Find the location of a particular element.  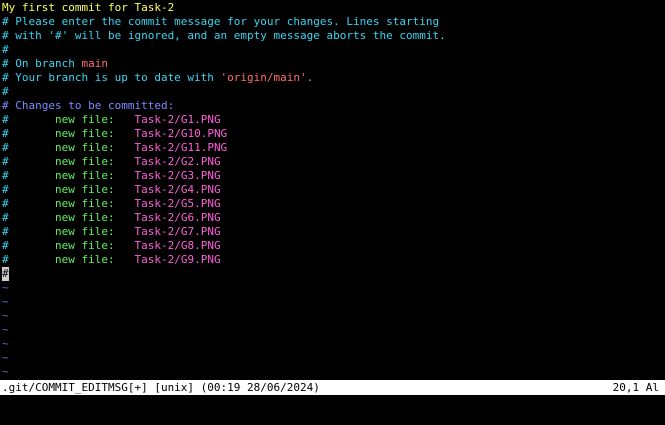

cursor-line: # is located at coordinates (332, 274).